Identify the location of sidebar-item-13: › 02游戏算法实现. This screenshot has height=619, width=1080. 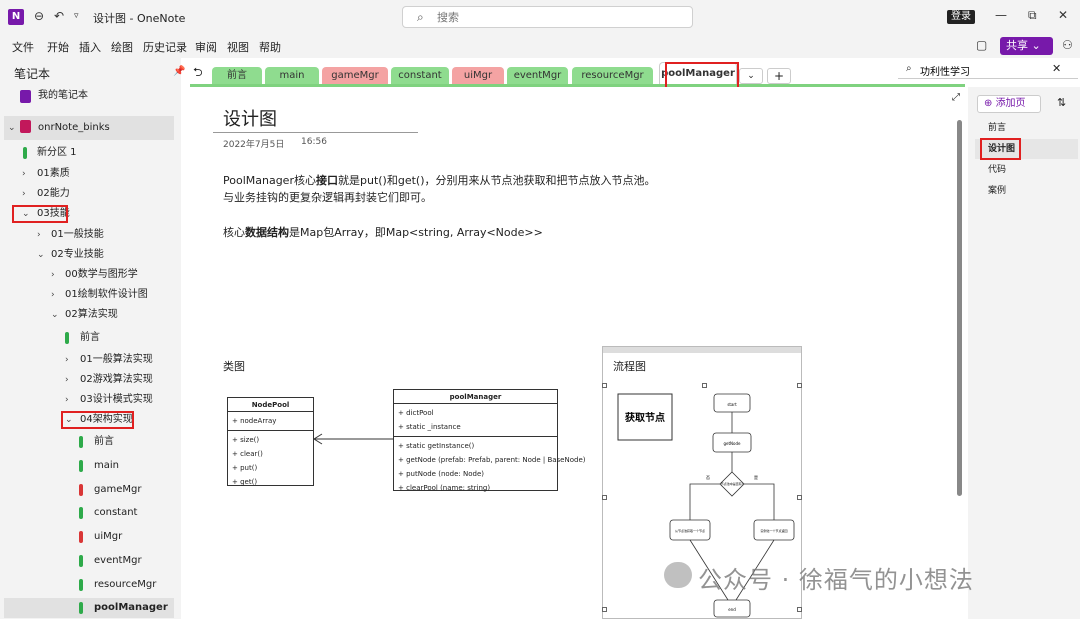
(90, 380).